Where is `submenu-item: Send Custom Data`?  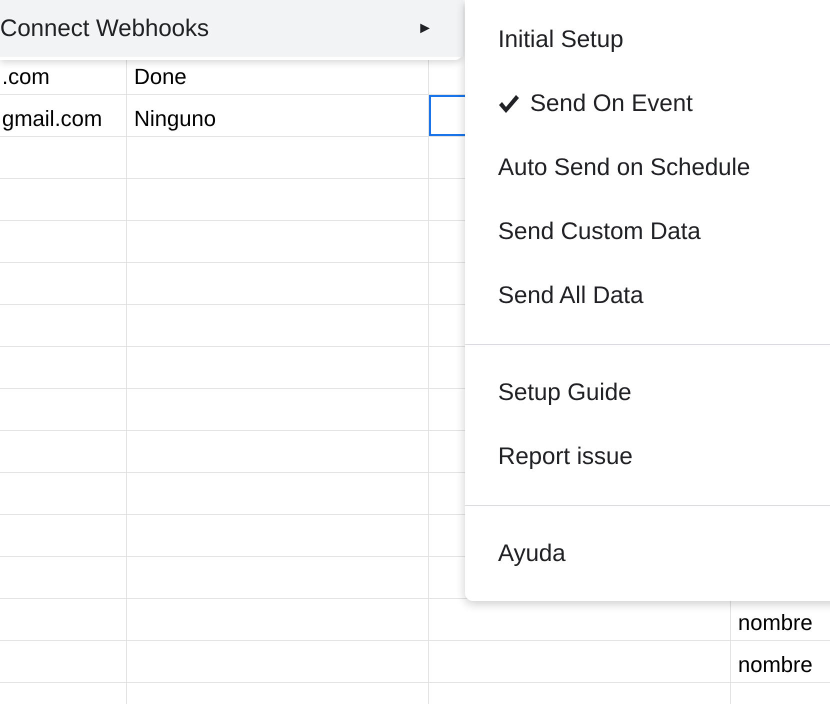
submenu-item: Send Custom Data is located at coordinates (647, 232).